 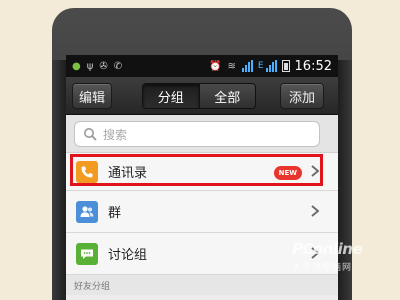 What do you see at coordinates (115, 134) in the screenshot?
I see `search-placeholder: 搜索` at bounding box center [115, 134].